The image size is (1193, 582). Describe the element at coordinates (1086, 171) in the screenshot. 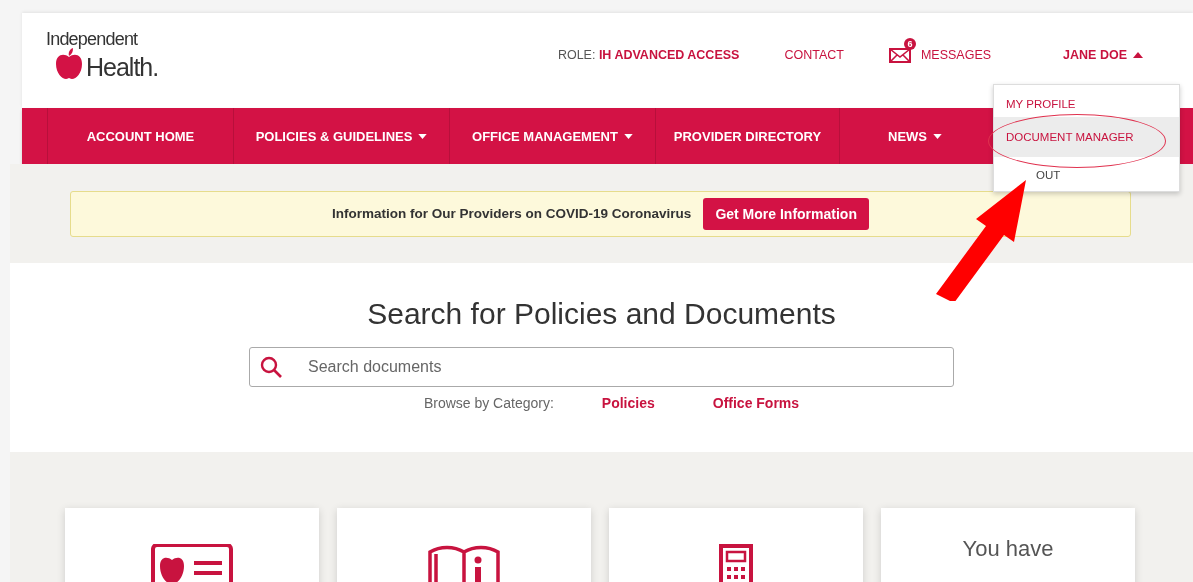

I see `menu-item: OUT` at that location.